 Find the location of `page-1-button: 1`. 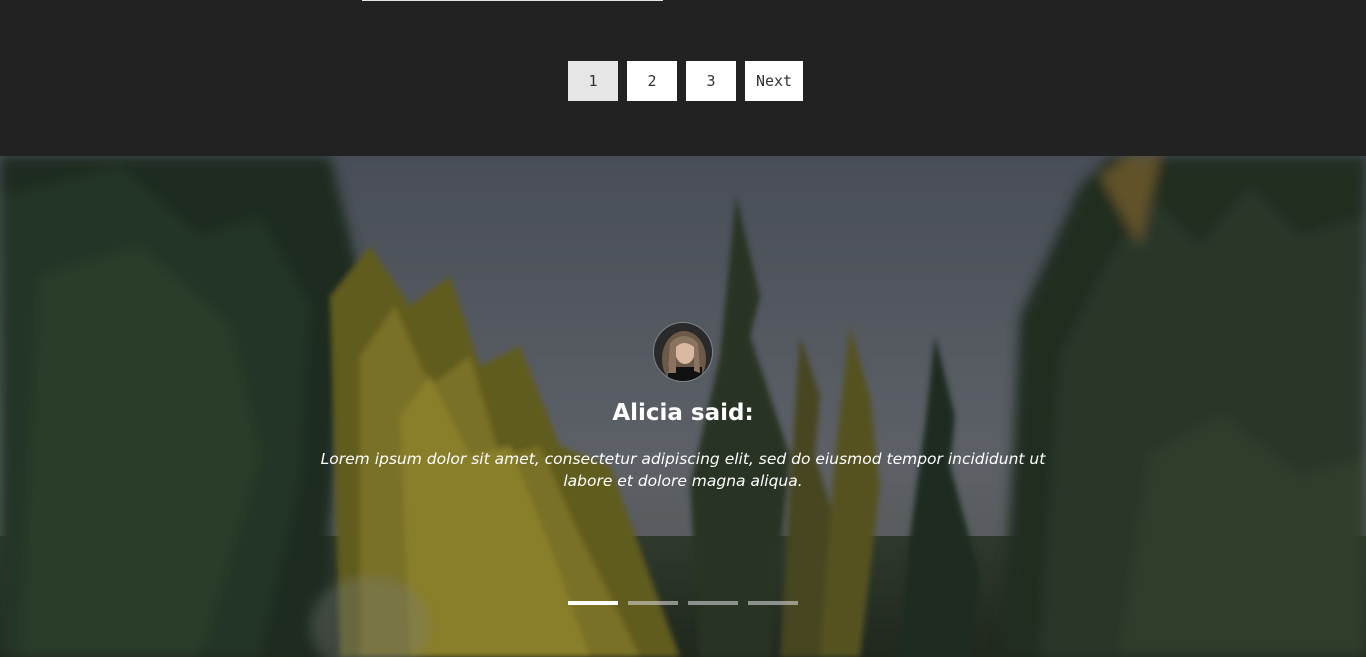

page-1-button: 1 is located at coordinates (593, 81).